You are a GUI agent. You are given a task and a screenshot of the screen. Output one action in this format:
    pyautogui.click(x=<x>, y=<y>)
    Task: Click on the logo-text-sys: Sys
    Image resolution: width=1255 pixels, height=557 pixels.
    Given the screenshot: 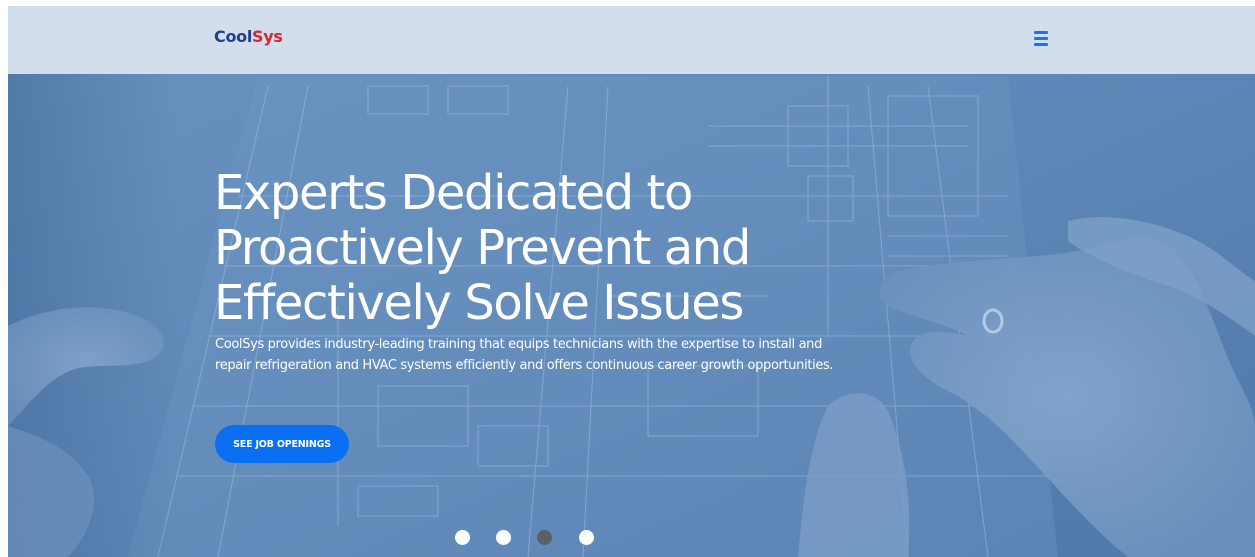 What is the action you would take?
    pyautogui.click(x=267, y=36)
    